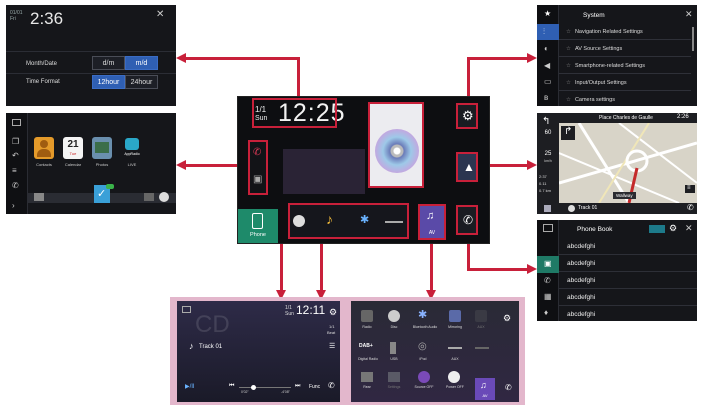 The width and height of the screenshot is (703, 409). I want to click on source-off-icon, so click(424, 377).